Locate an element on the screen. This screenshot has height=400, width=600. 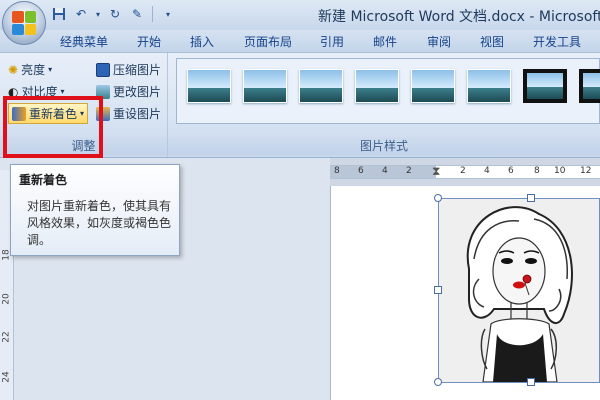
office-logo-icon is located at coordinates (24, 23).